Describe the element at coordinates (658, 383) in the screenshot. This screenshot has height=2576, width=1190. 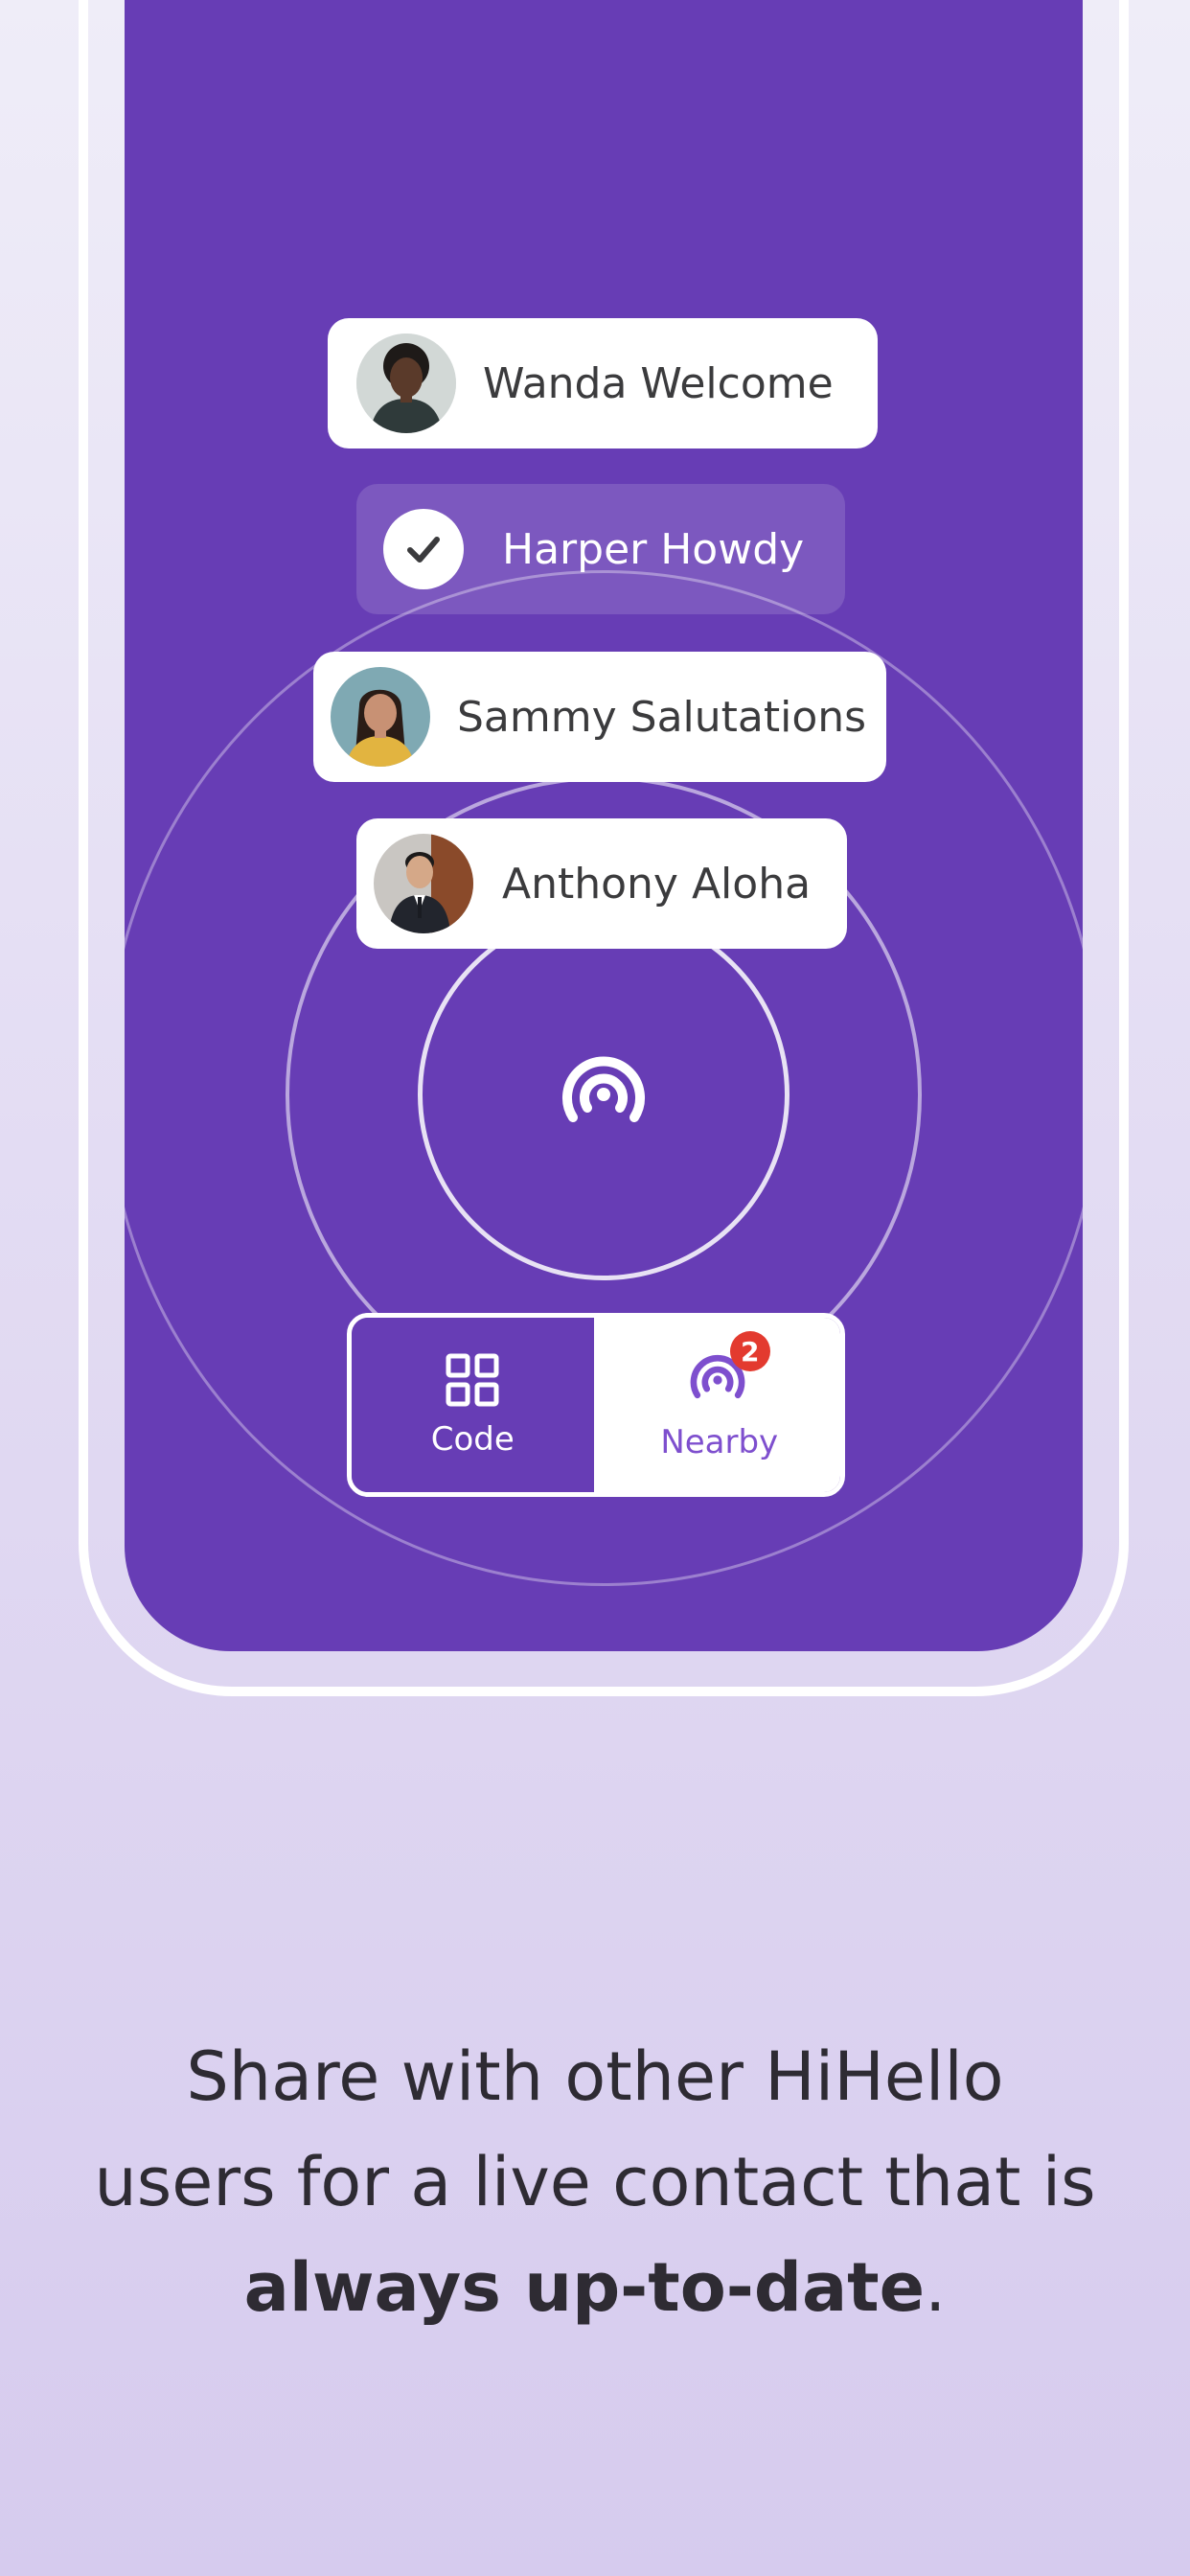
I see `contact-name: Wanda Welcome` at that location.